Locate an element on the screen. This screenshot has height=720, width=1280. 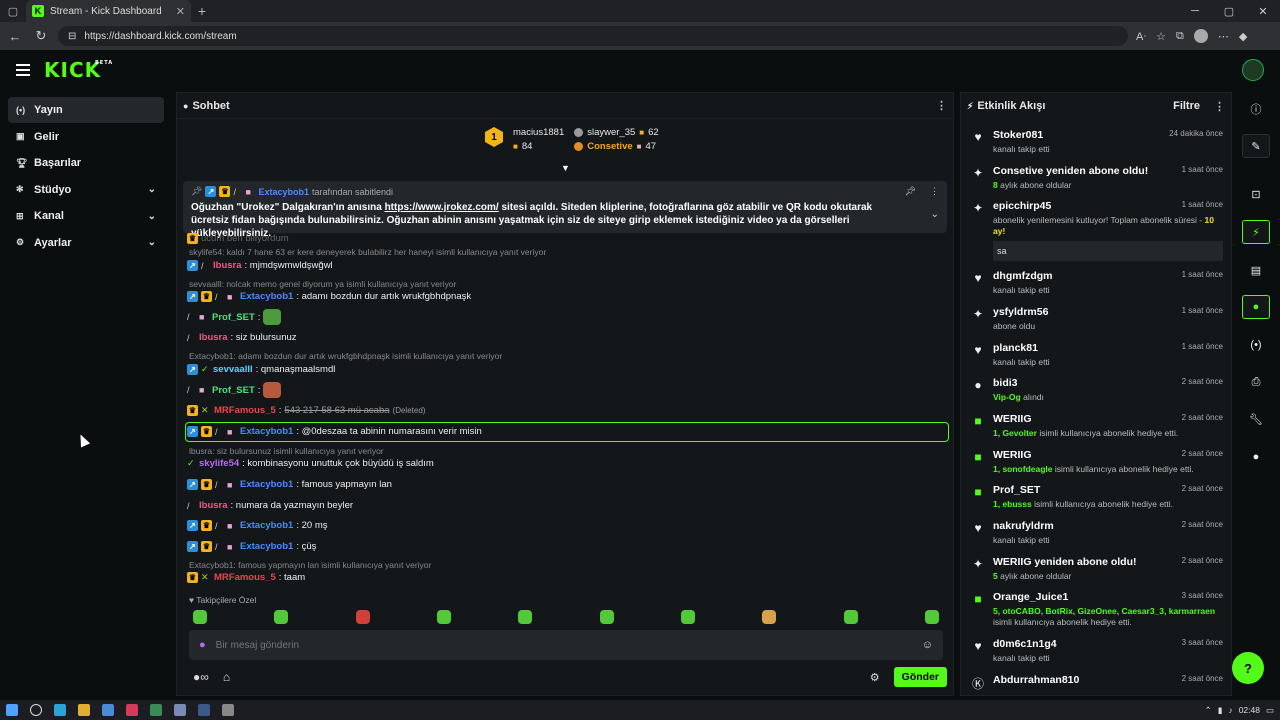
edit-pencil-icon: ✎ is located at coordinates (1256, 146).